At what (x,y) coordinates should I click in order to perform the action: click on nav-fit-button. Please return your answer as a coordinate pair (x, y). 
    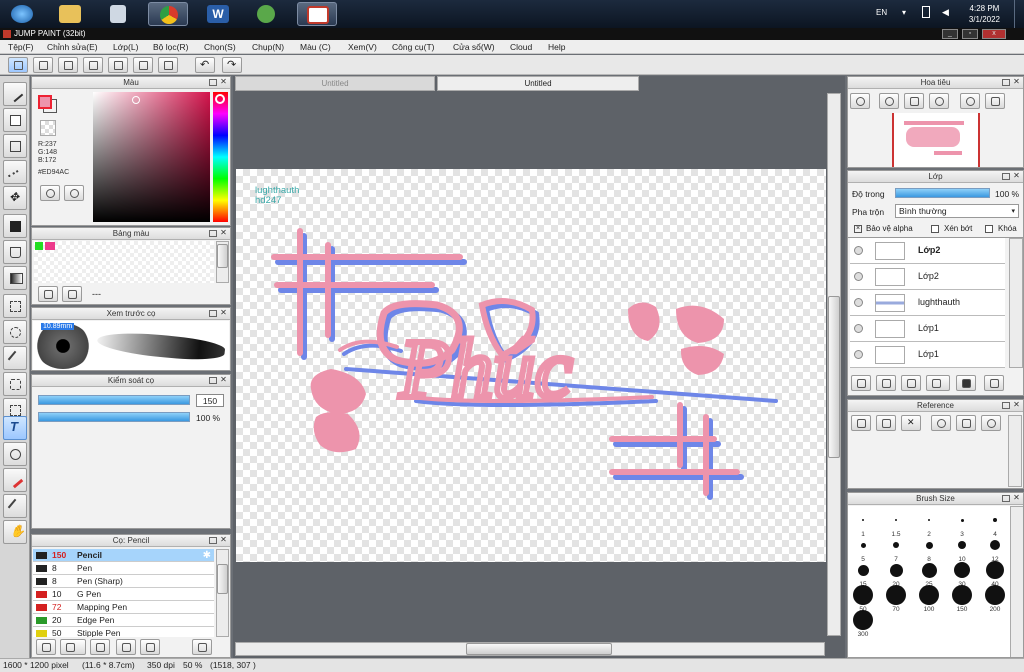
    Looking at the image, I should click on (914, 101).